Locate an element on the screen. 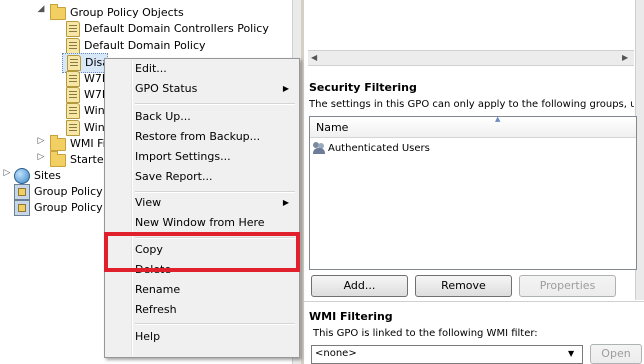  scroll-left-icon: ◀ is located at coordinates (314, 57).